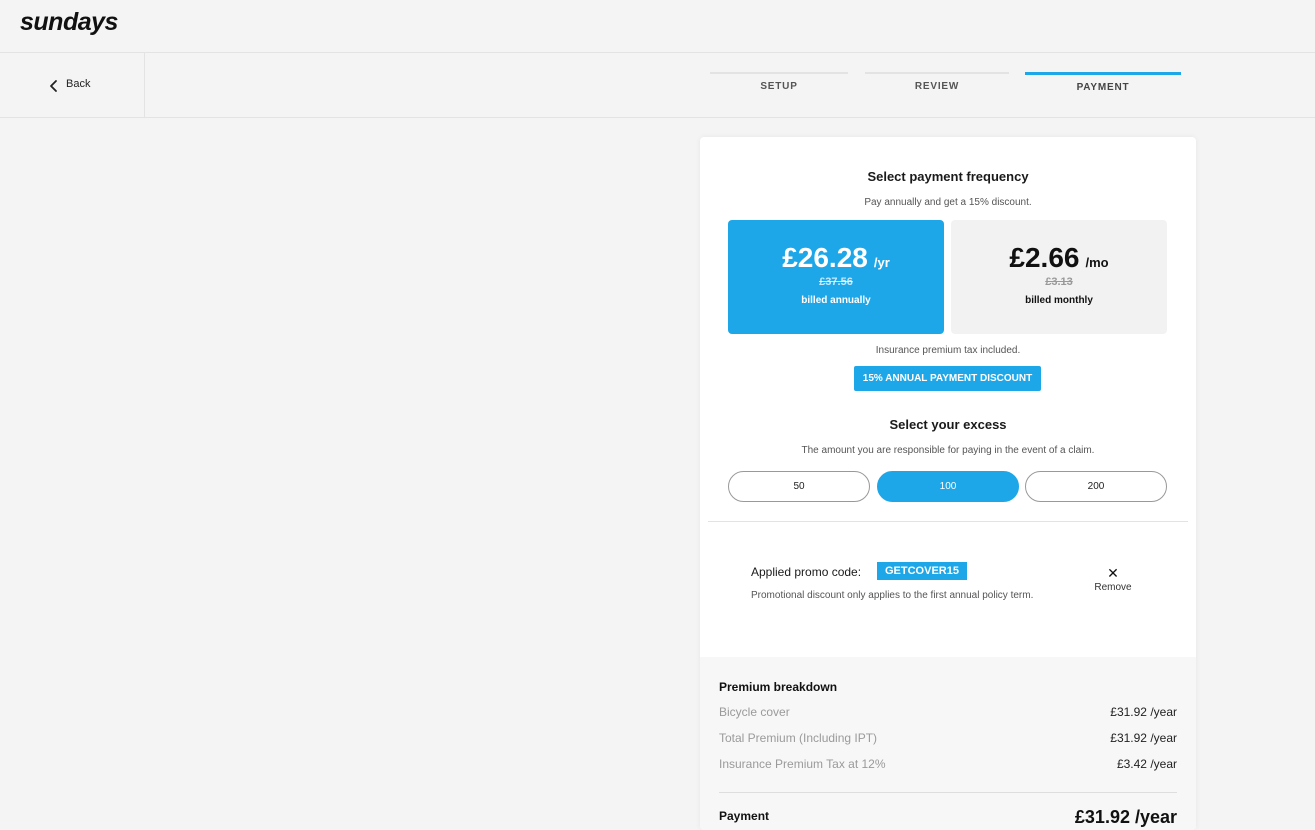  I want to click on step-payment-label: PAYMENT, so click(1103, 87).